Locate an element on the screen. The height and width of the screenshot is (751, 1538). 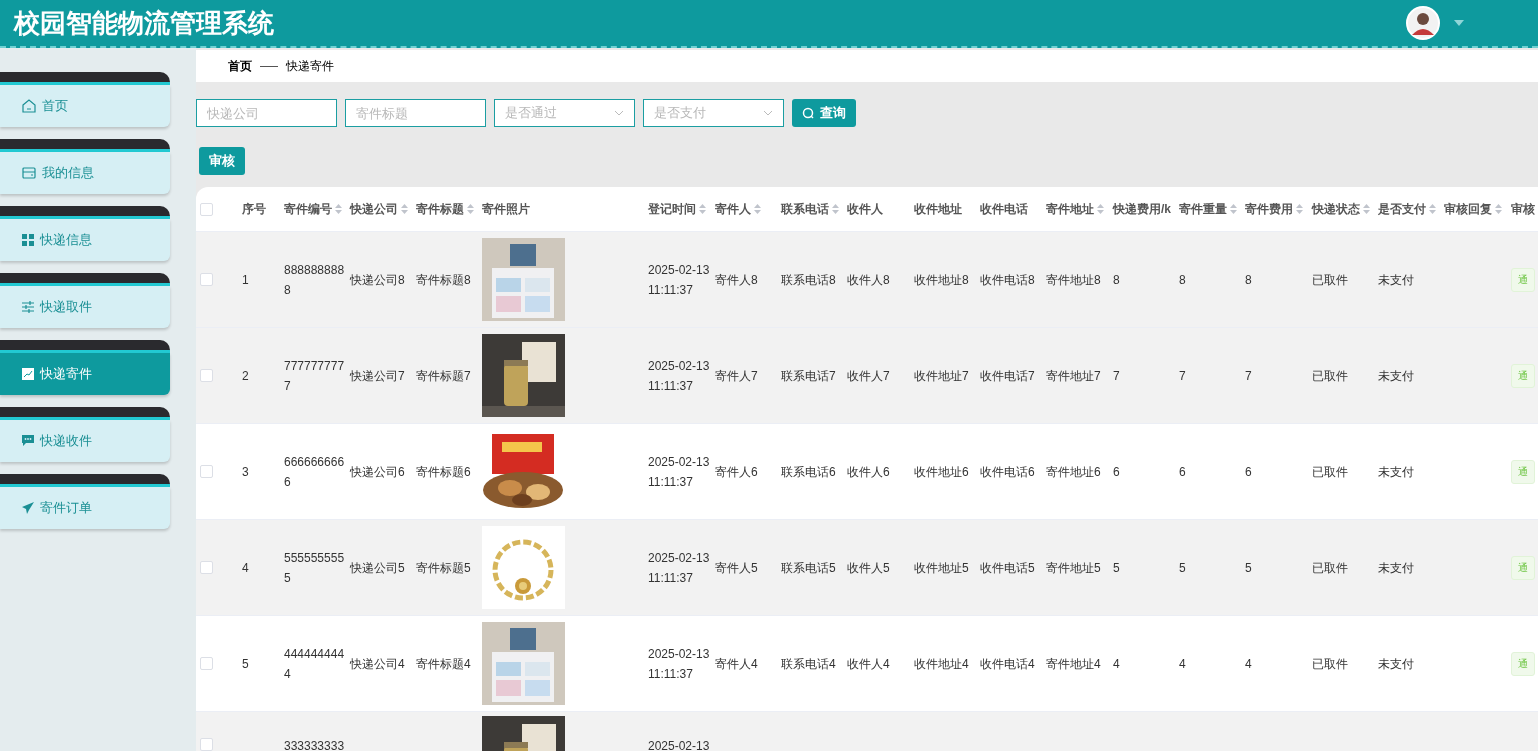
fee: 8 is located at coordinates (1117, 280).